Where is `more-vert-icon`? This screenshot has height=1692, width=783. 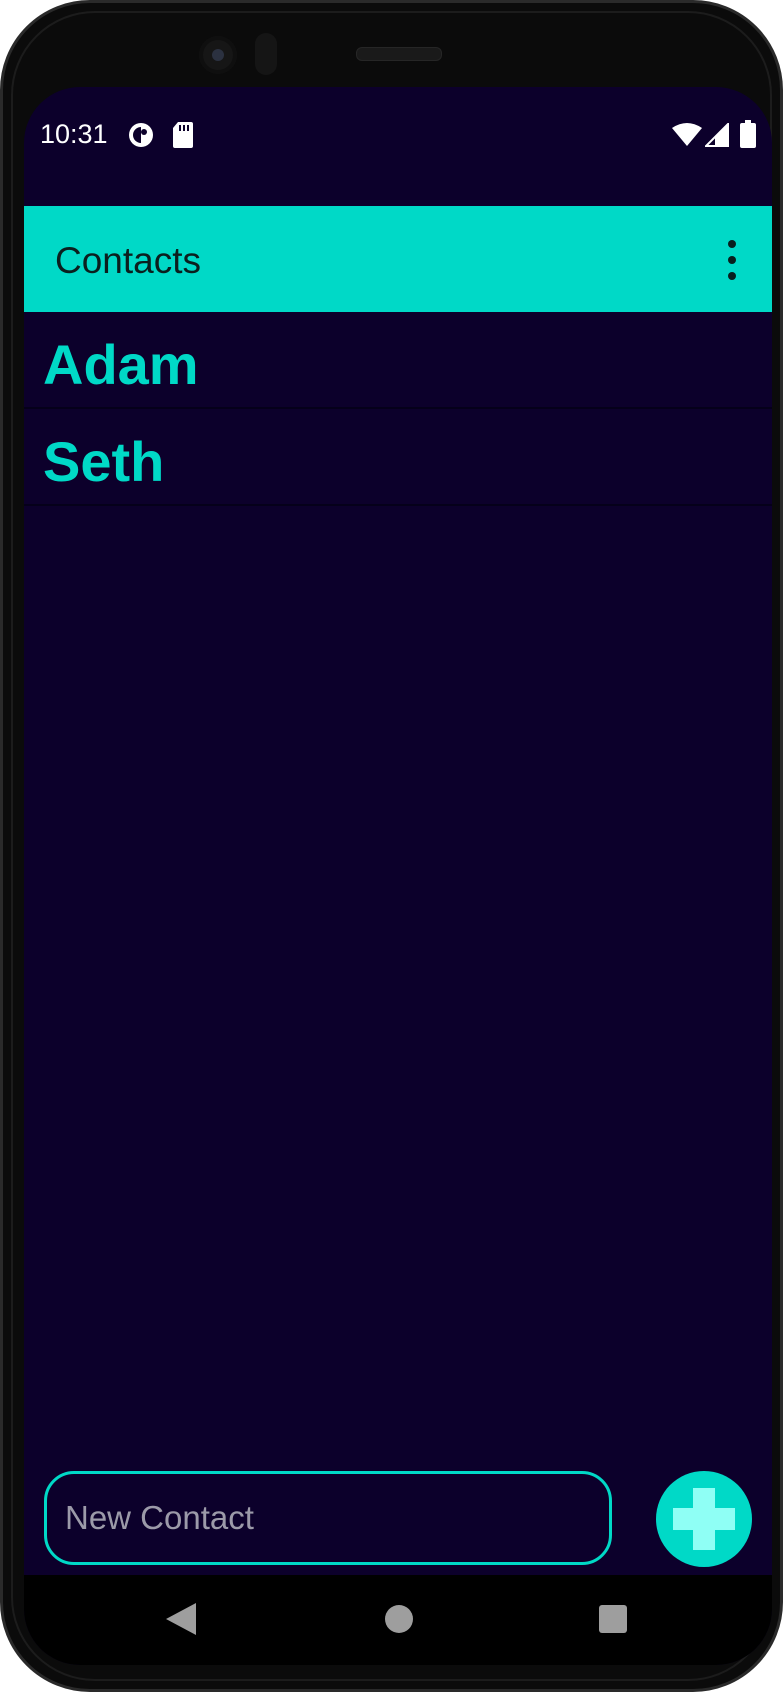 more-vert-icon is located at coordinates (732, 260).